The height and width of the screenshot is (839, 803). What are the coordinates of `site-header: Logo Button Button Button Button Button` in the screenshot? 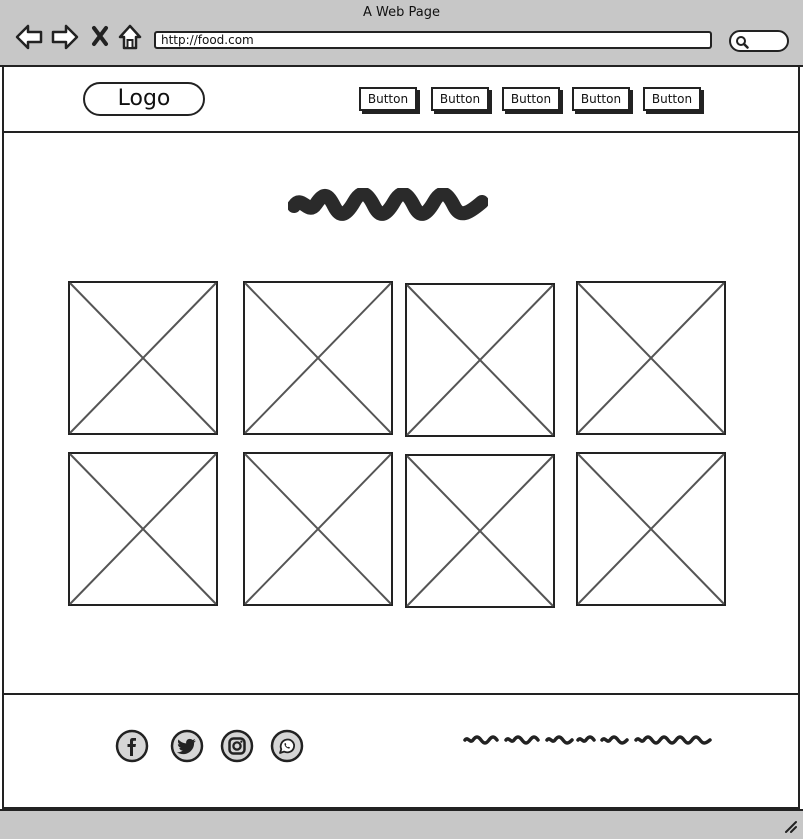 It's located at (401, 100).